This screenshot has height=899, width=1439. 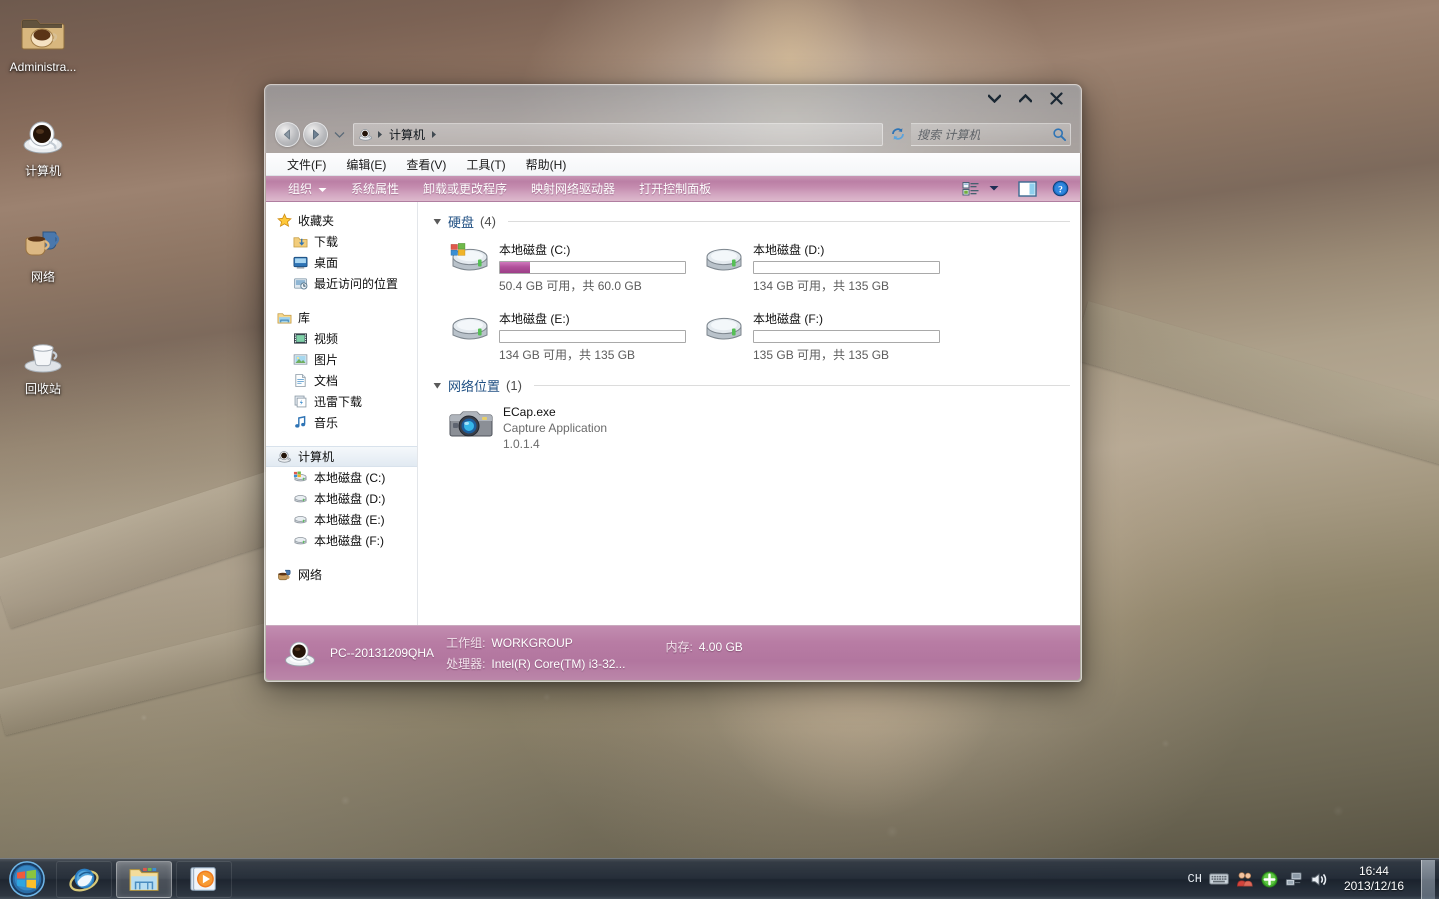 What do you see at coordinates (300, 402) in the screenshot?
I see `thunder-download-icon` at bounding box center [300, 402].